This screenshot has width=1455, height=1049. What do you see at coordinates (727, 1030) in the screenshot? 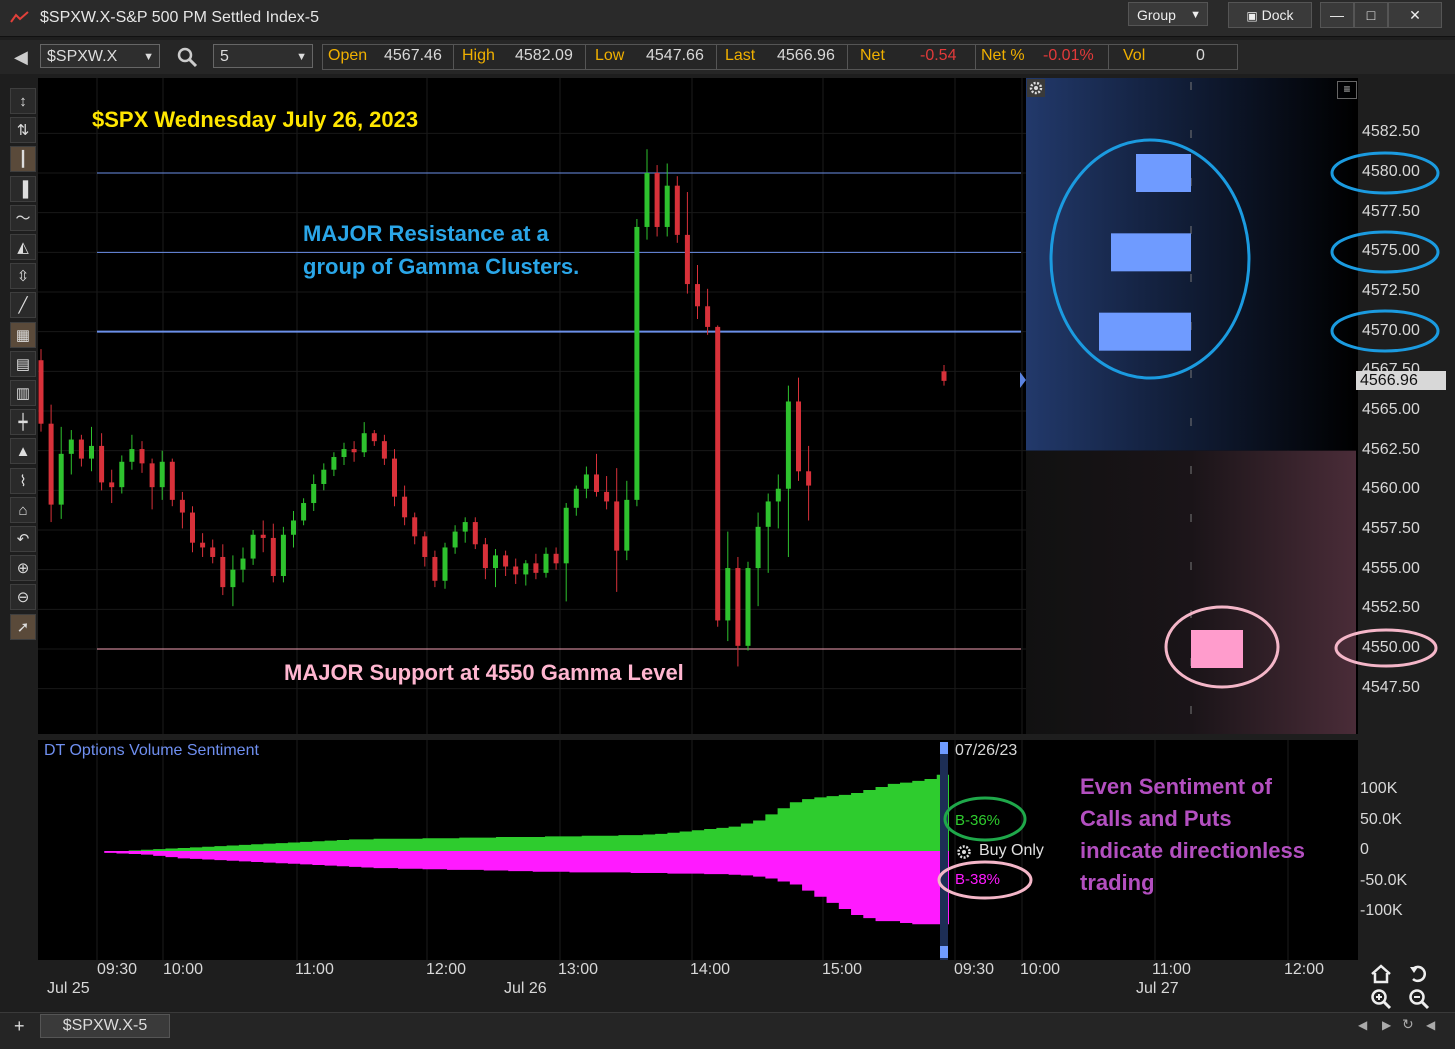
I see `status-bar` at bounding box center [727, 1030].